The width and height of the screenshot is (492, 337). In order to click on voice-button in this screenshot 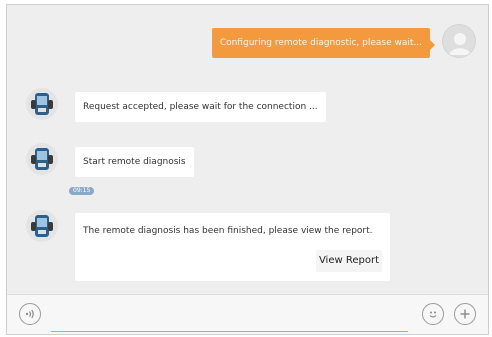, I will do `click(30, 314)`.